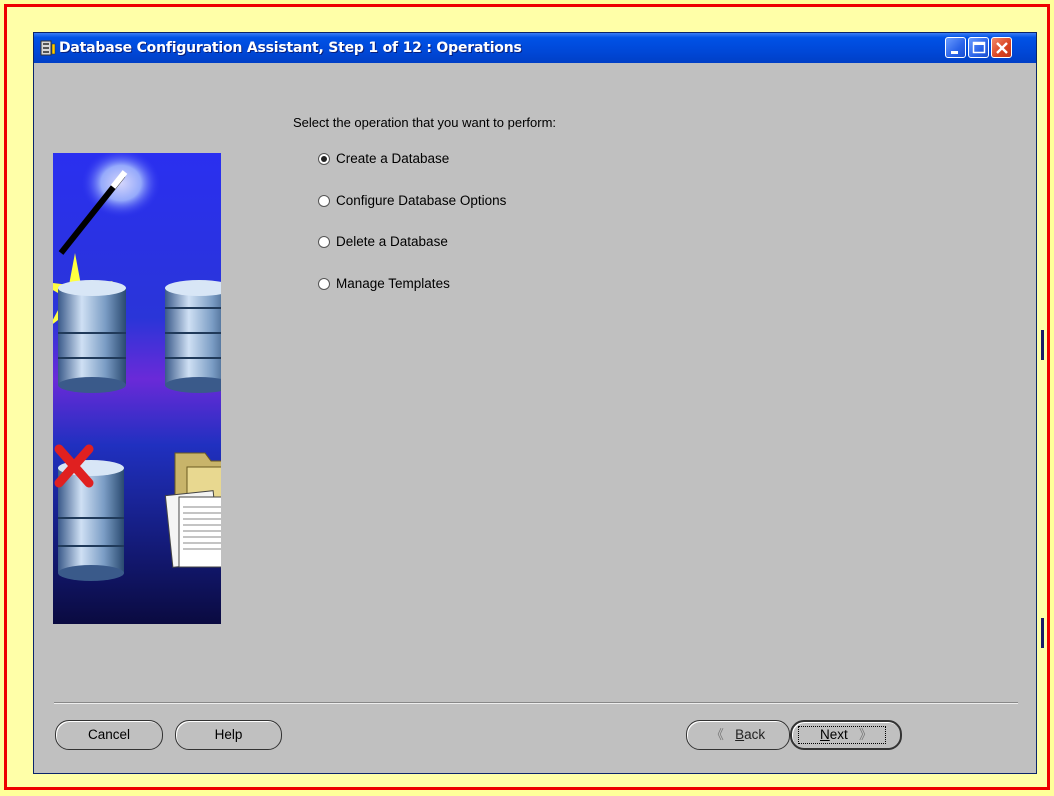  What do you see at coordinates (109, 735) in the screenshot?
I see `cancel-button: Cancel` at bounding box center [109, 735].